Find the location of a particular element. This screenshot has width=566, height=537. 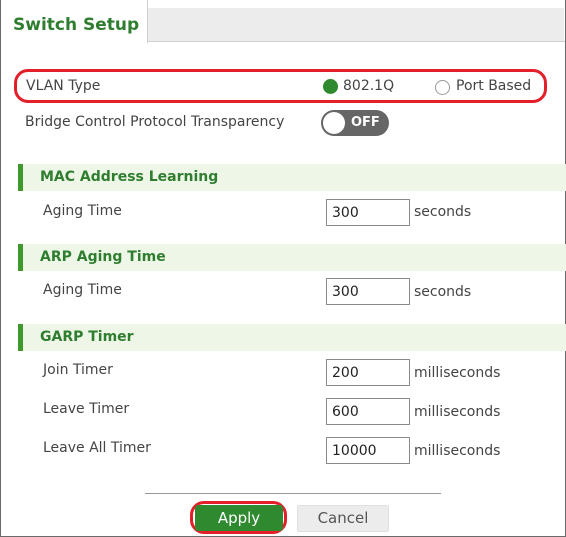

leave-timer-label: Leave Timer is located at coordinates (86, 409).